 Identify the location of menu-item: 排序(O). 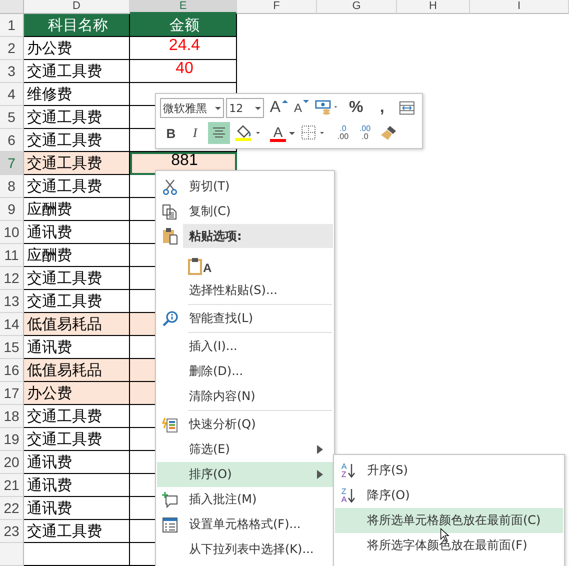
(245, 474).